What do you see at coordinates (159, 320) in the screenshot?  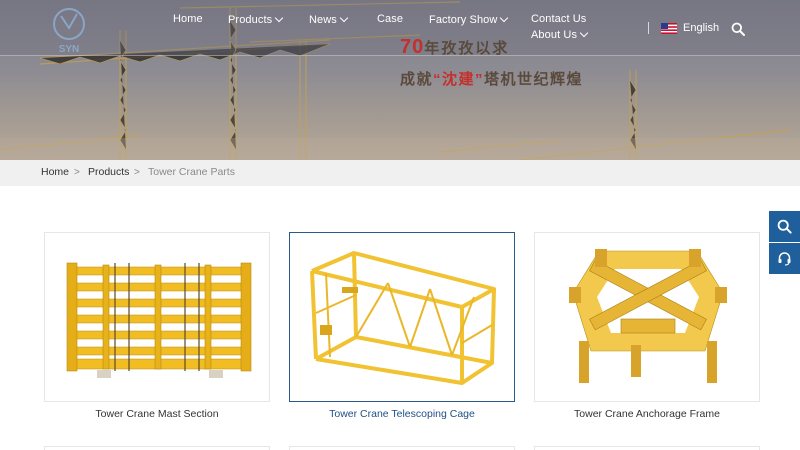 I see `product-image-mast-section` at bounding box center [159, 320].